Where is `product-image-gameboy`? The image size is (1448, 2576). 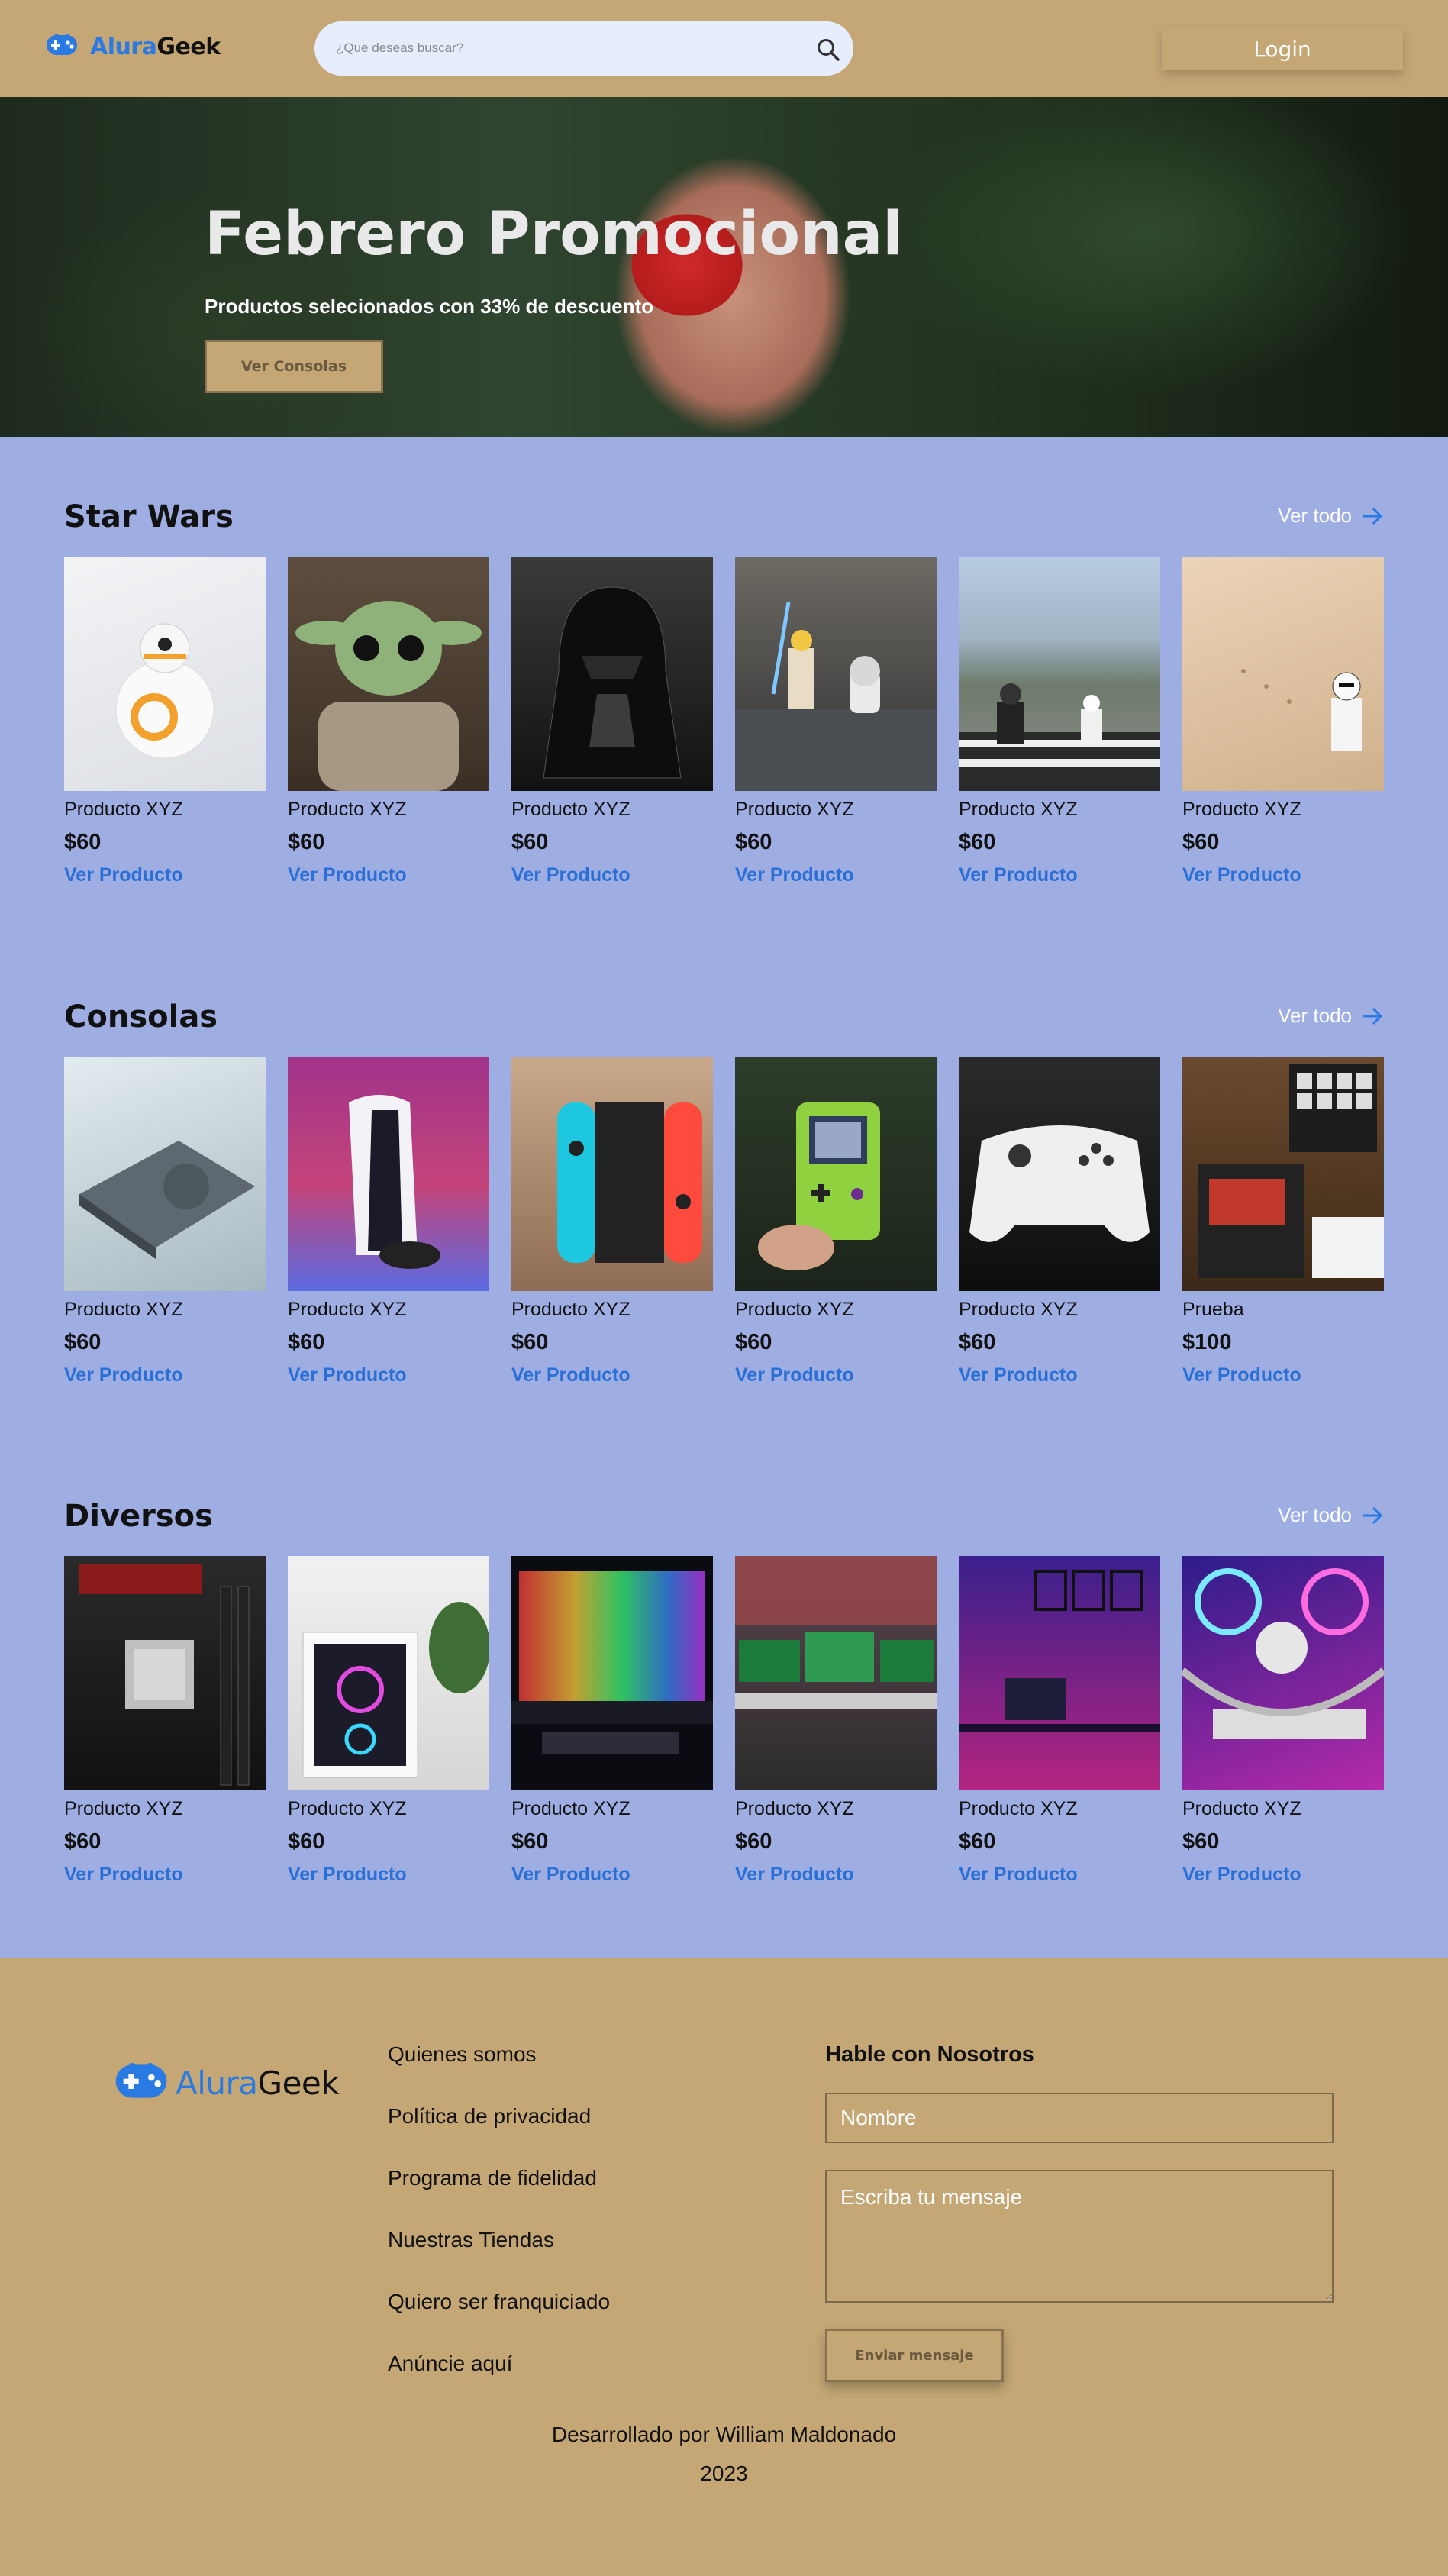
product-image-gameboy is located at coordinates (836, 1174).